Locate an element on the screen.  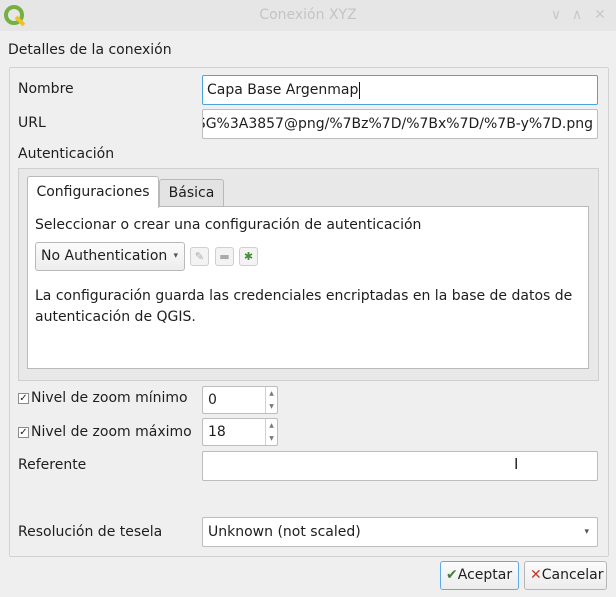
resolution-label: Resolución de tesela is located at coordinates (90, 532).